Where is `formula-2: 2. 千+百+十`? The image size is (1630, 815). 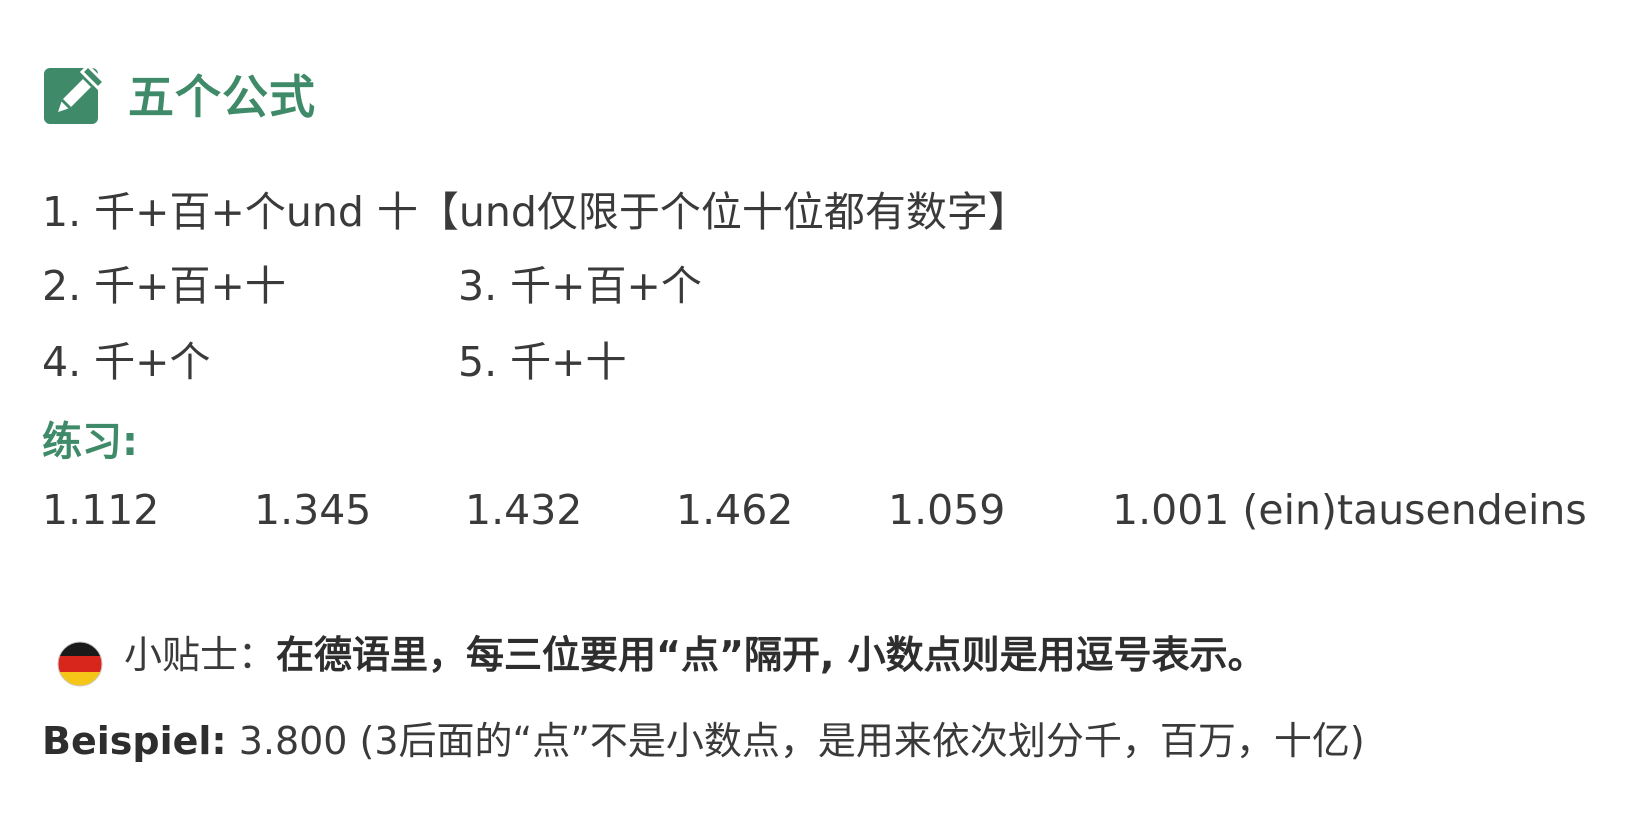
formula-2: 2. 千+百+十 is located at coordinates (164, 286).